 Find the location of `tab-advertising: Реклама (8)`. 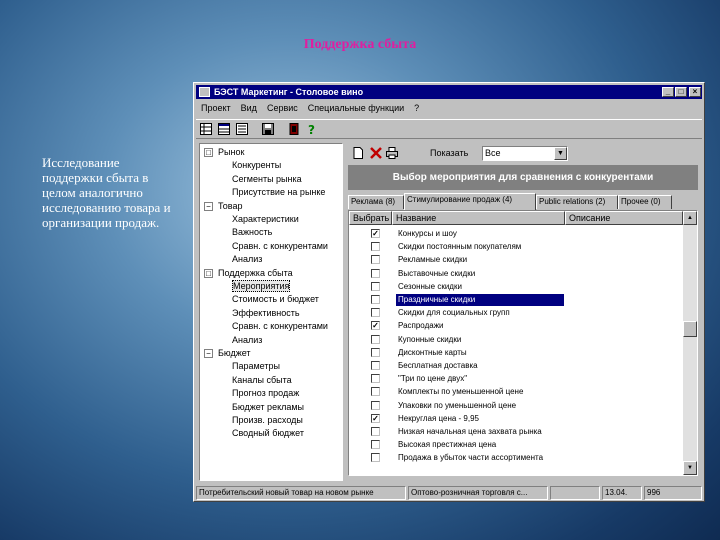

tab-advertising: Реклама (8) is located at coordinates (376, 202).